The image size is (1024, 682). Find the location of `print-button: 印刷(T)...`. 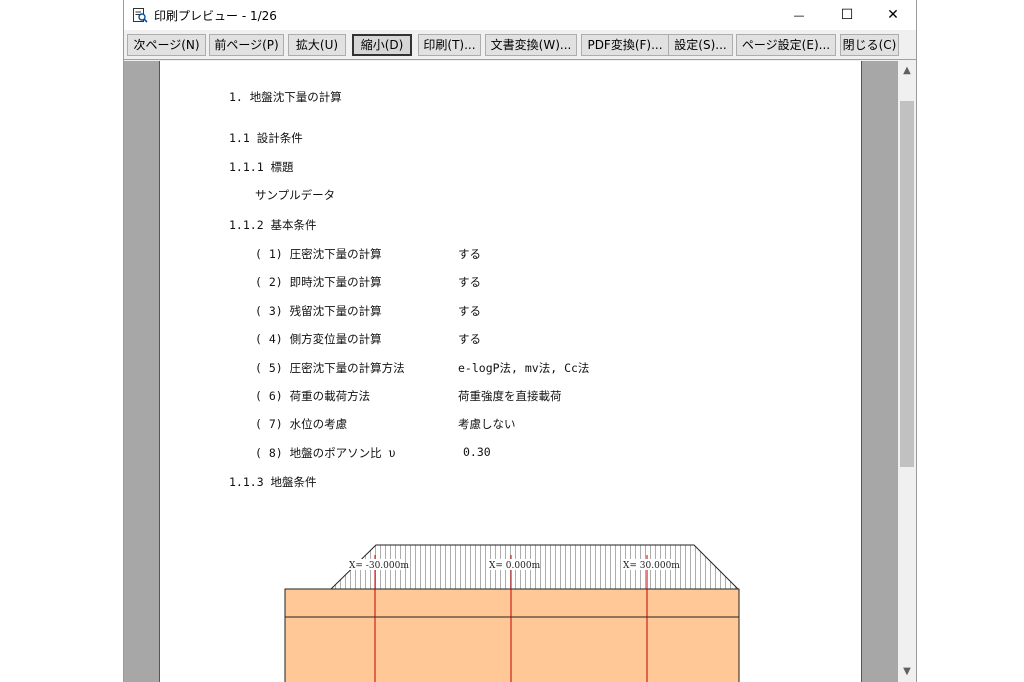

print-button: 印刷(T)... is located at coordinates (449, 45).